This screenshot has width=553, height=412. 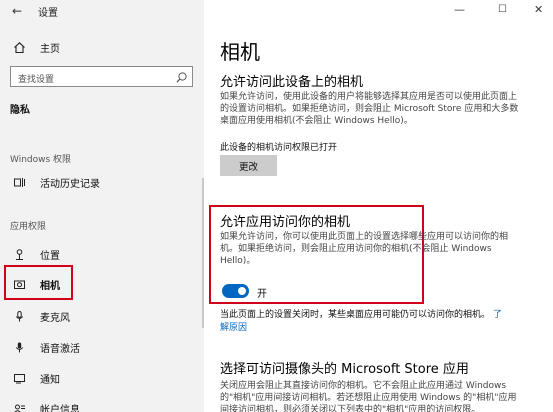 What do you see at coordinates (19, 407) in the screenshot?
I see `account-info-icon` at bounding box center [19, 407].